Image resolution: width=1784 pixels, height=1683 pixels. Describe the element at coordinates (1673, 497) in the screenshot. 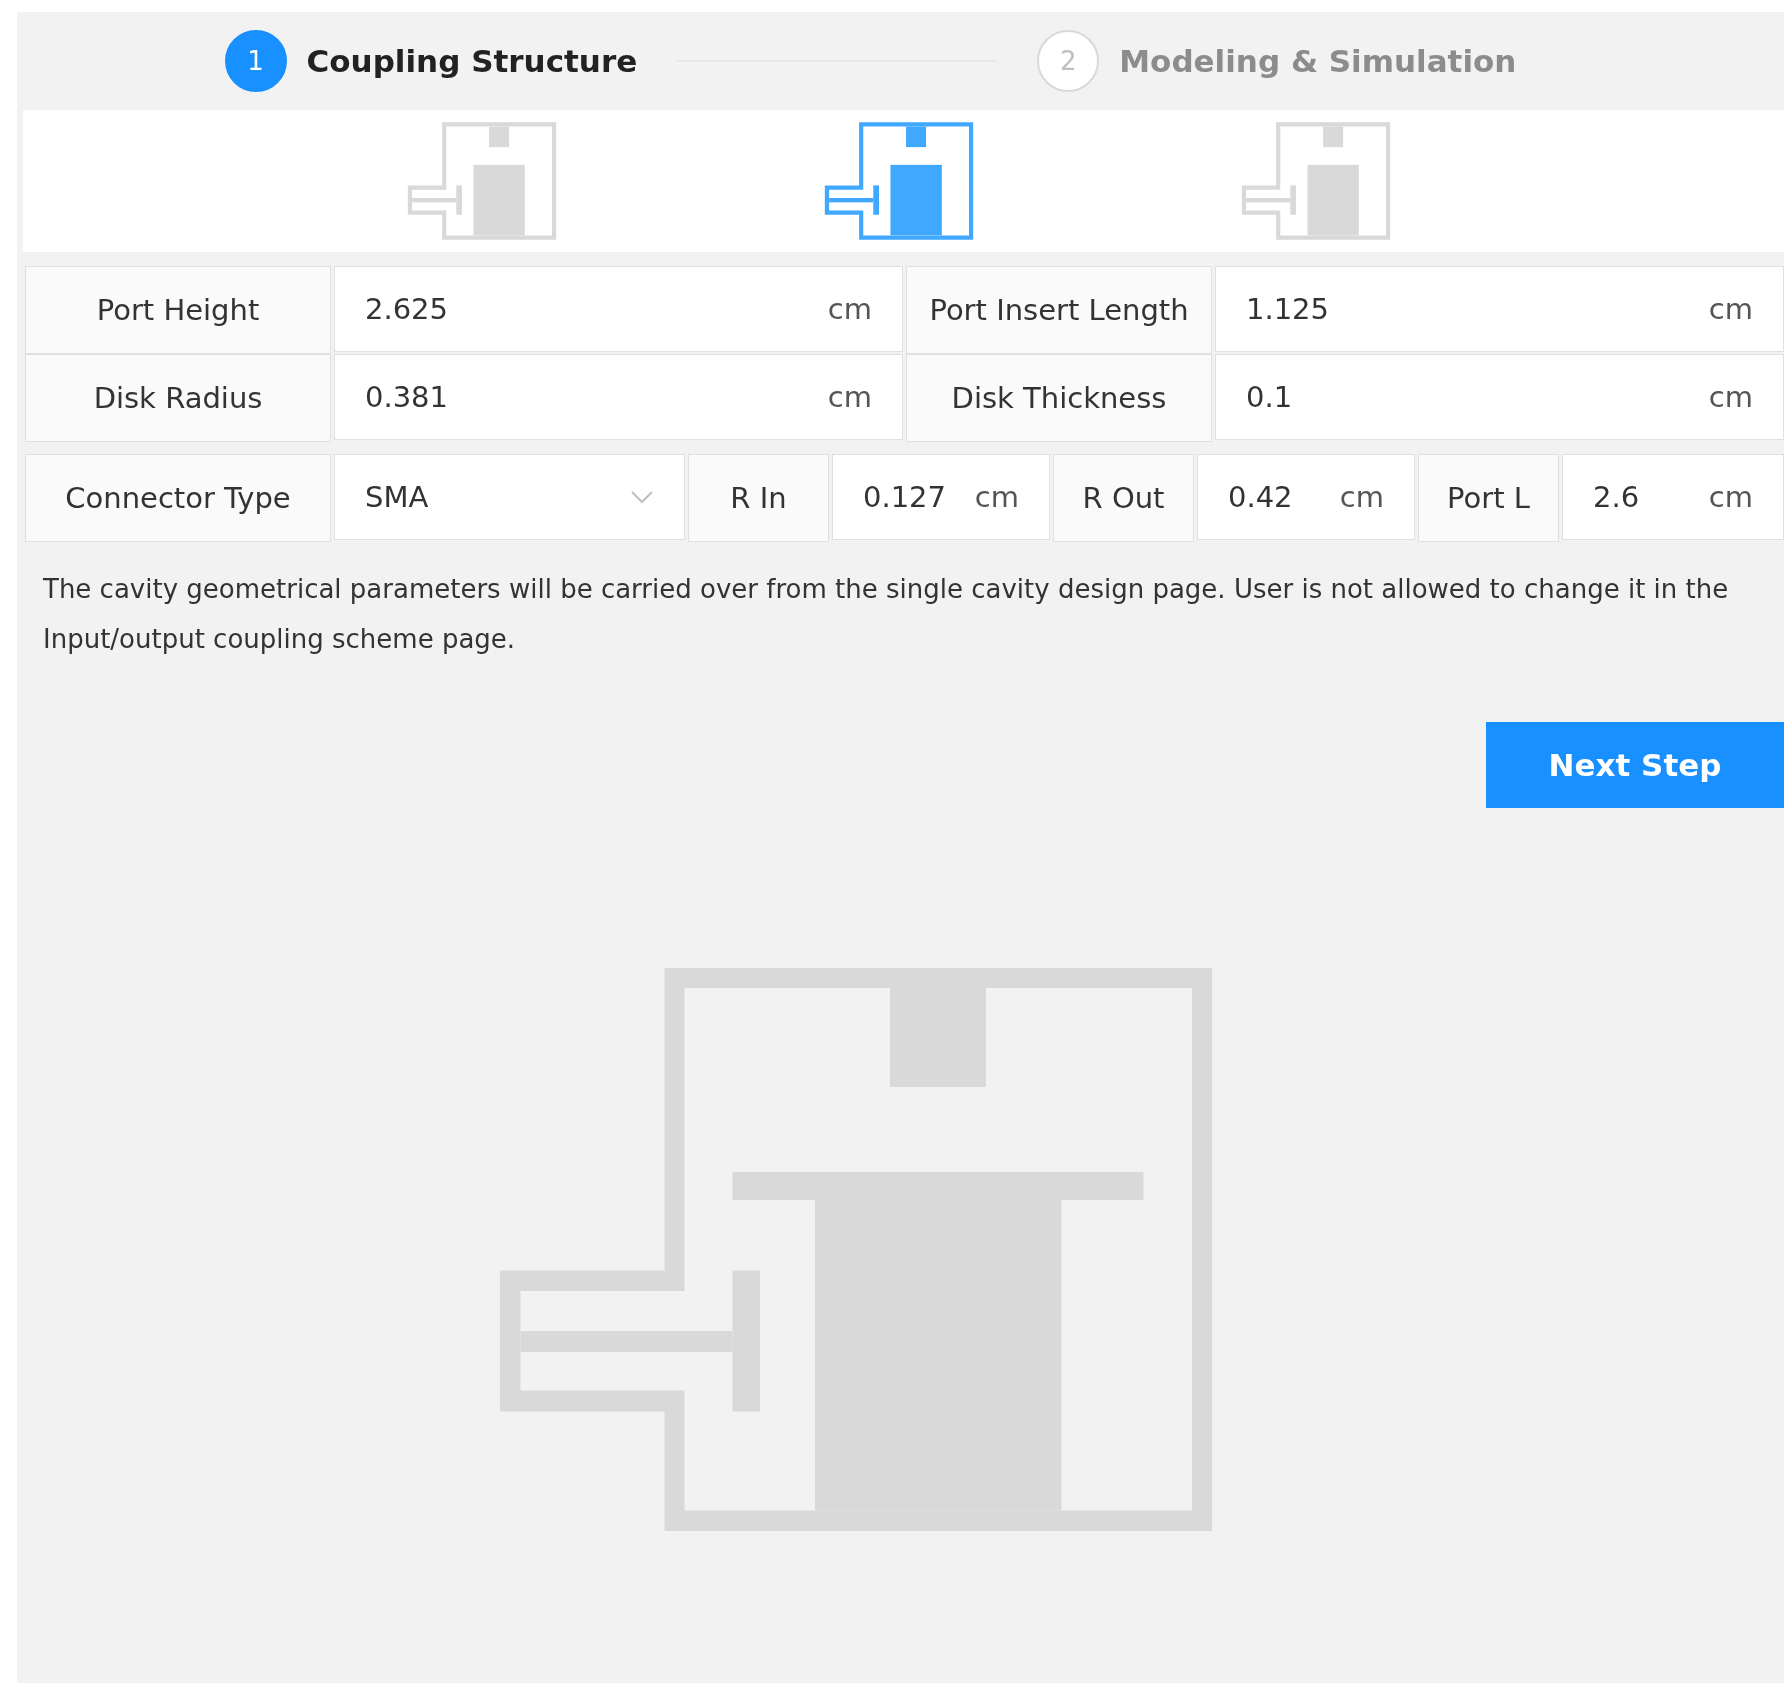

I see `value-field: 2.6 cm` at that location.